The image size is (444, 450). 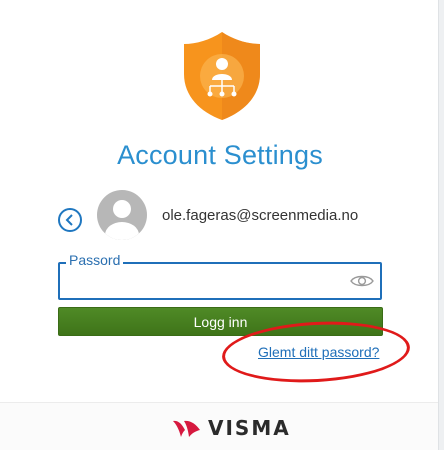 I want to click on account-email: ole.fageras@screenmedia.no, so click(x=260, y=215).